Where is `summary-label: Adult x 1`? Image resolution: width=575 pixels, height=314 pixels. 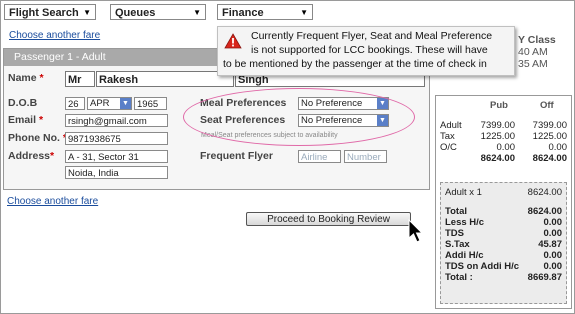 summary-label: Adult x 1 is located at coordinates (463, 192).